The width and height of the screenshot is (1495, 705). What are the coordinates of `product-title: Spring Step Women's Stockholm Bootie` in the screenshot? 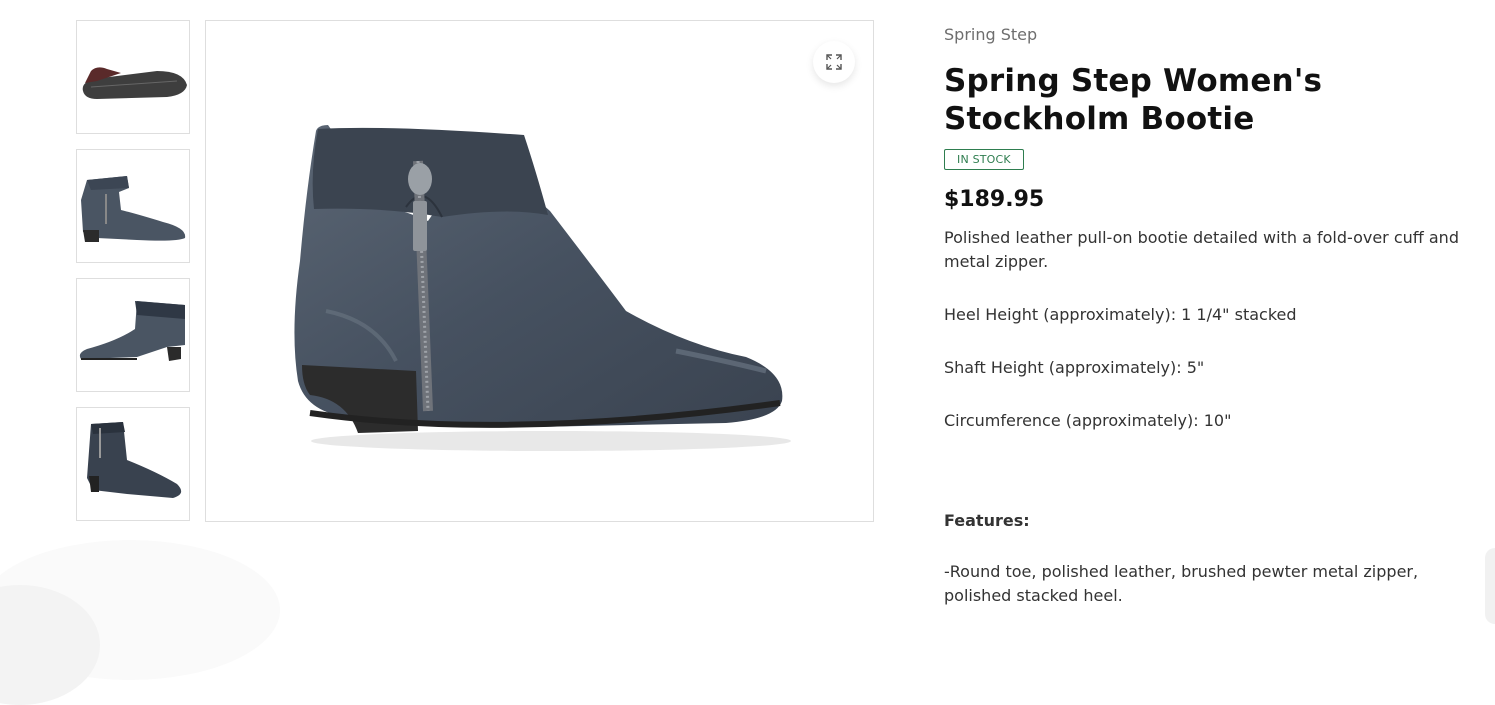 It's located at (1133, 100).